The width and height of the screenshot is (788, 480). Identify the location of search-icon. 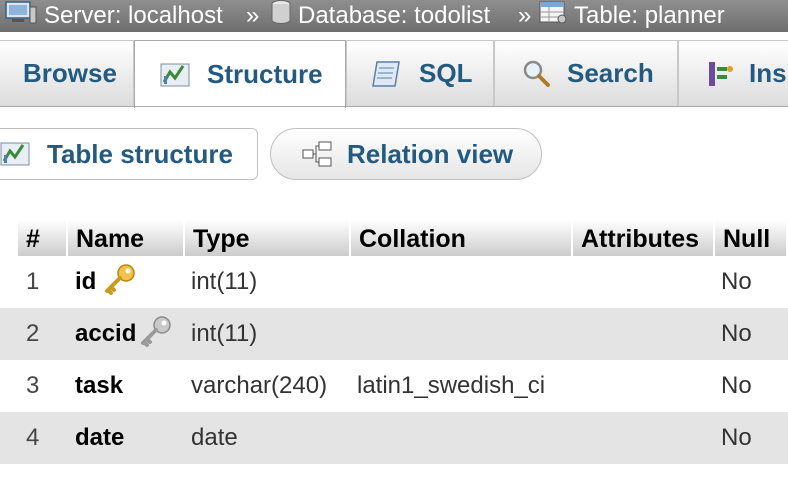
(537, 74).